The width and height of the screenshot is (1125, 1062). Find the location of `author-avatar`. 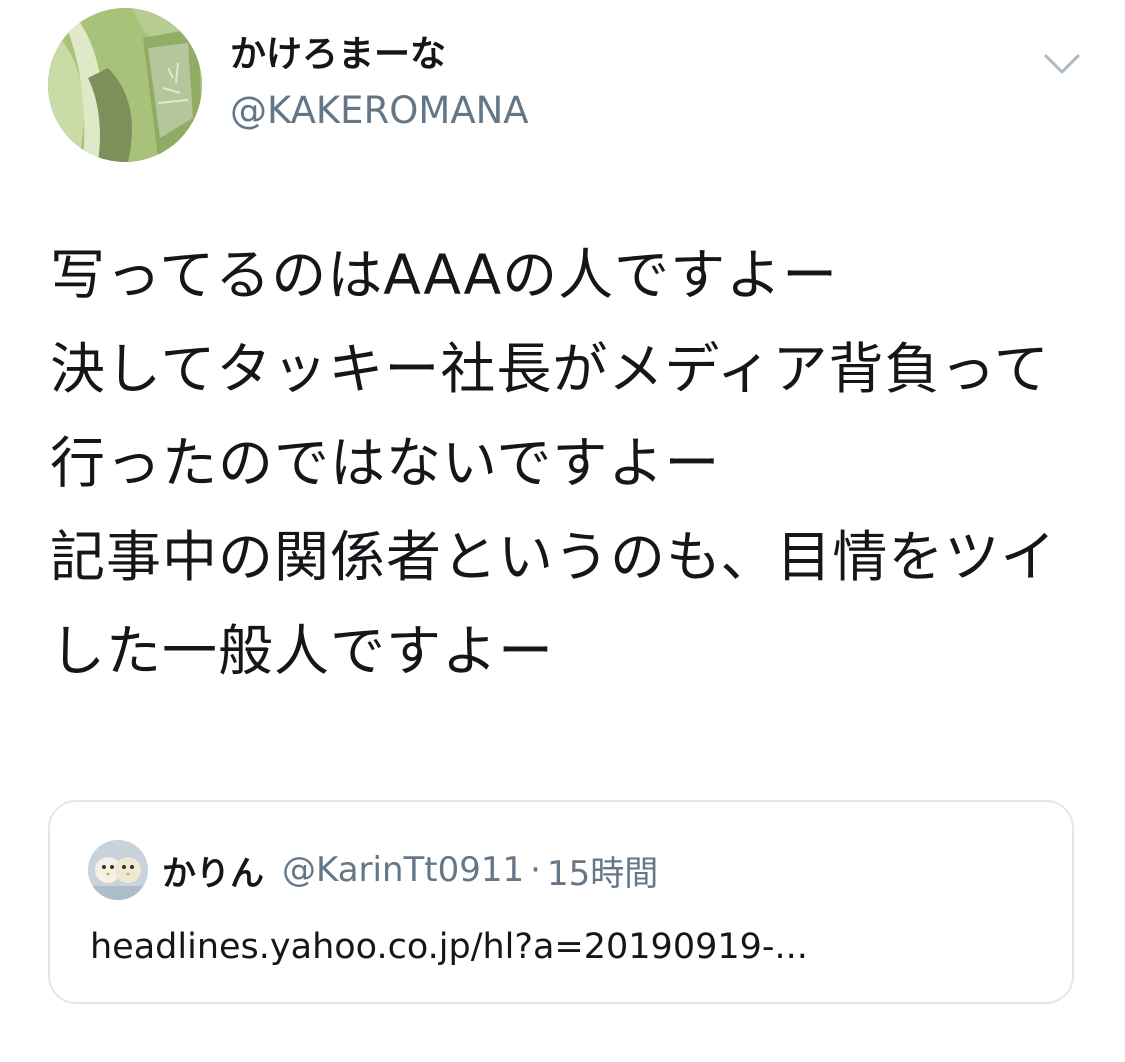

author-avatar is located at coordinates (125, 85).